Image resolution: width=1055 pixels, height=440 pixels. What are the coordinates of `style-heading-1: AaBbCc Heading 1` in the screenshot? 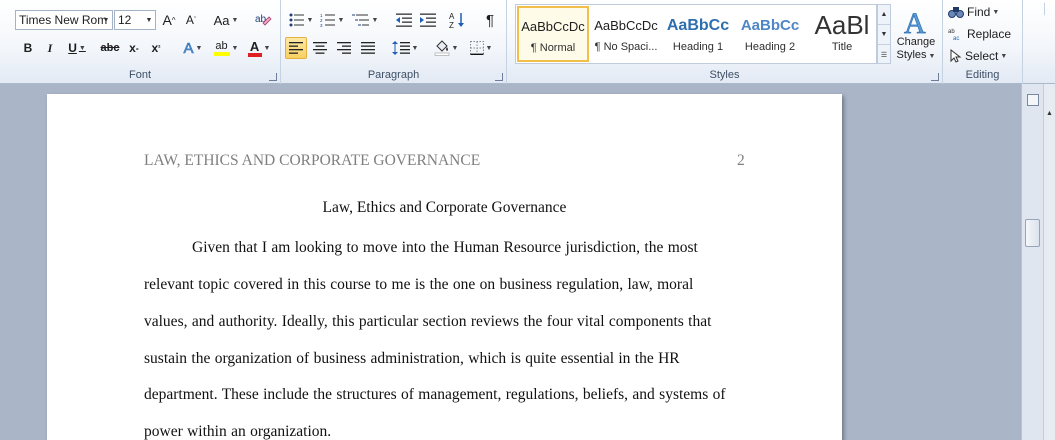 It's located at (698, 34).